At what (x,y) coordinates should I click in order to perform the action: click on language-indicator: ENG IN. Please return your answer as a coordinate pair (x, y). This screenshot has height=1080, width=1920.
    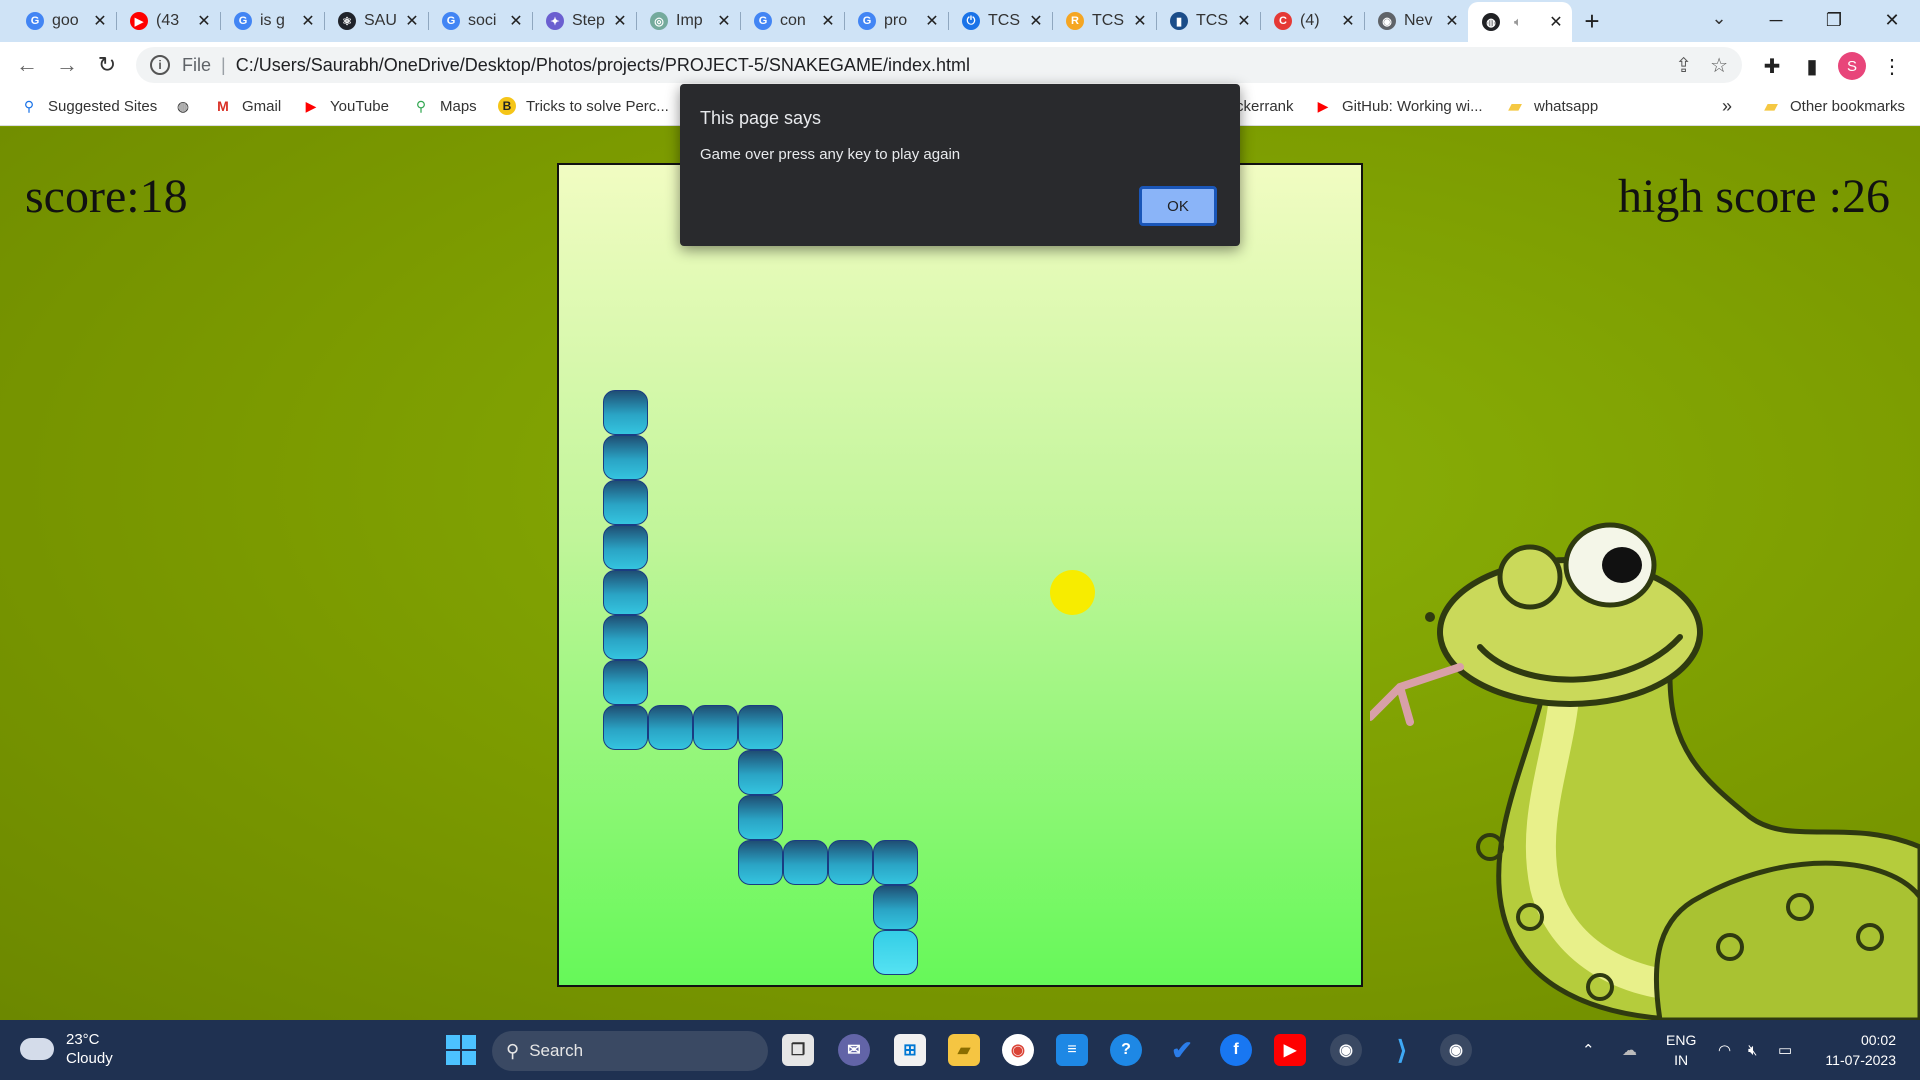
    Looking at the image, I should click on (1681, 1050).